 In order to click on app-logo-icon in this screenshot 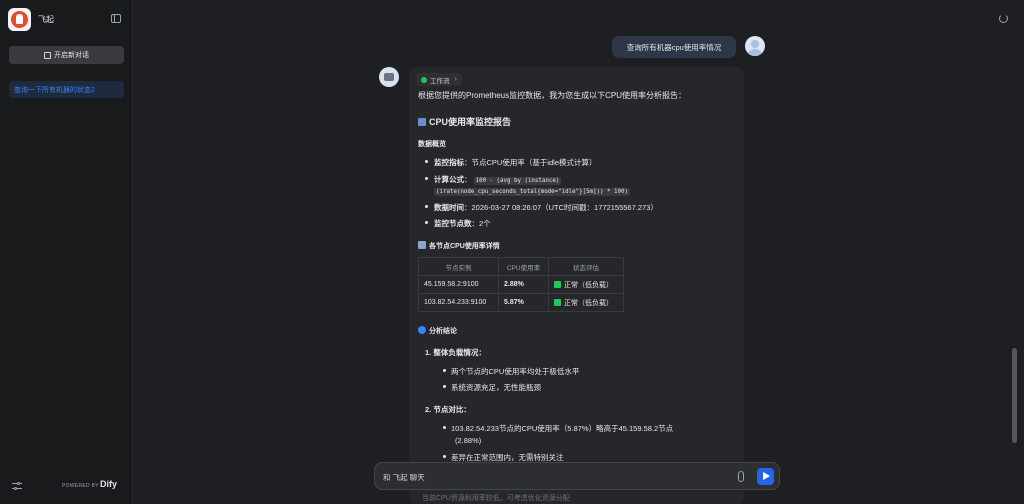, I will do `click(19, 19)`.